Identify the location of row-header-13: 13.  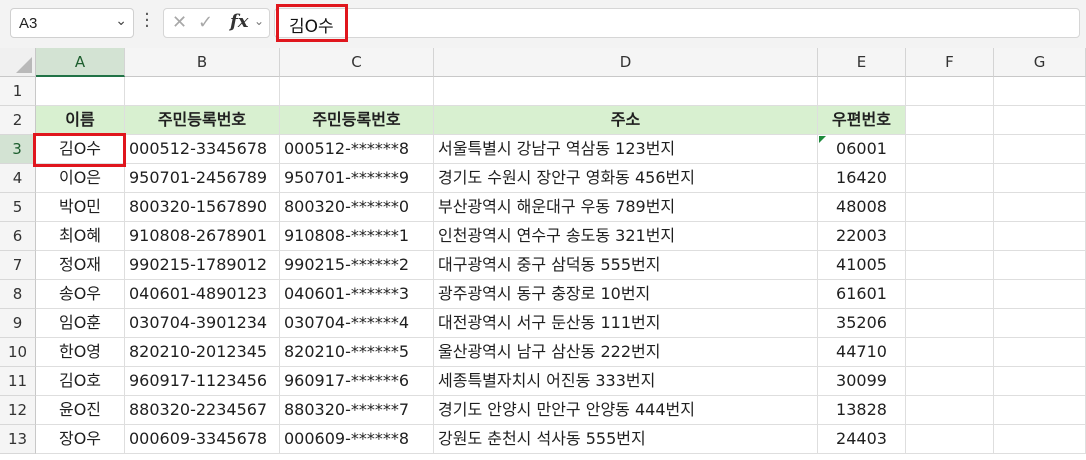
(18, 439).